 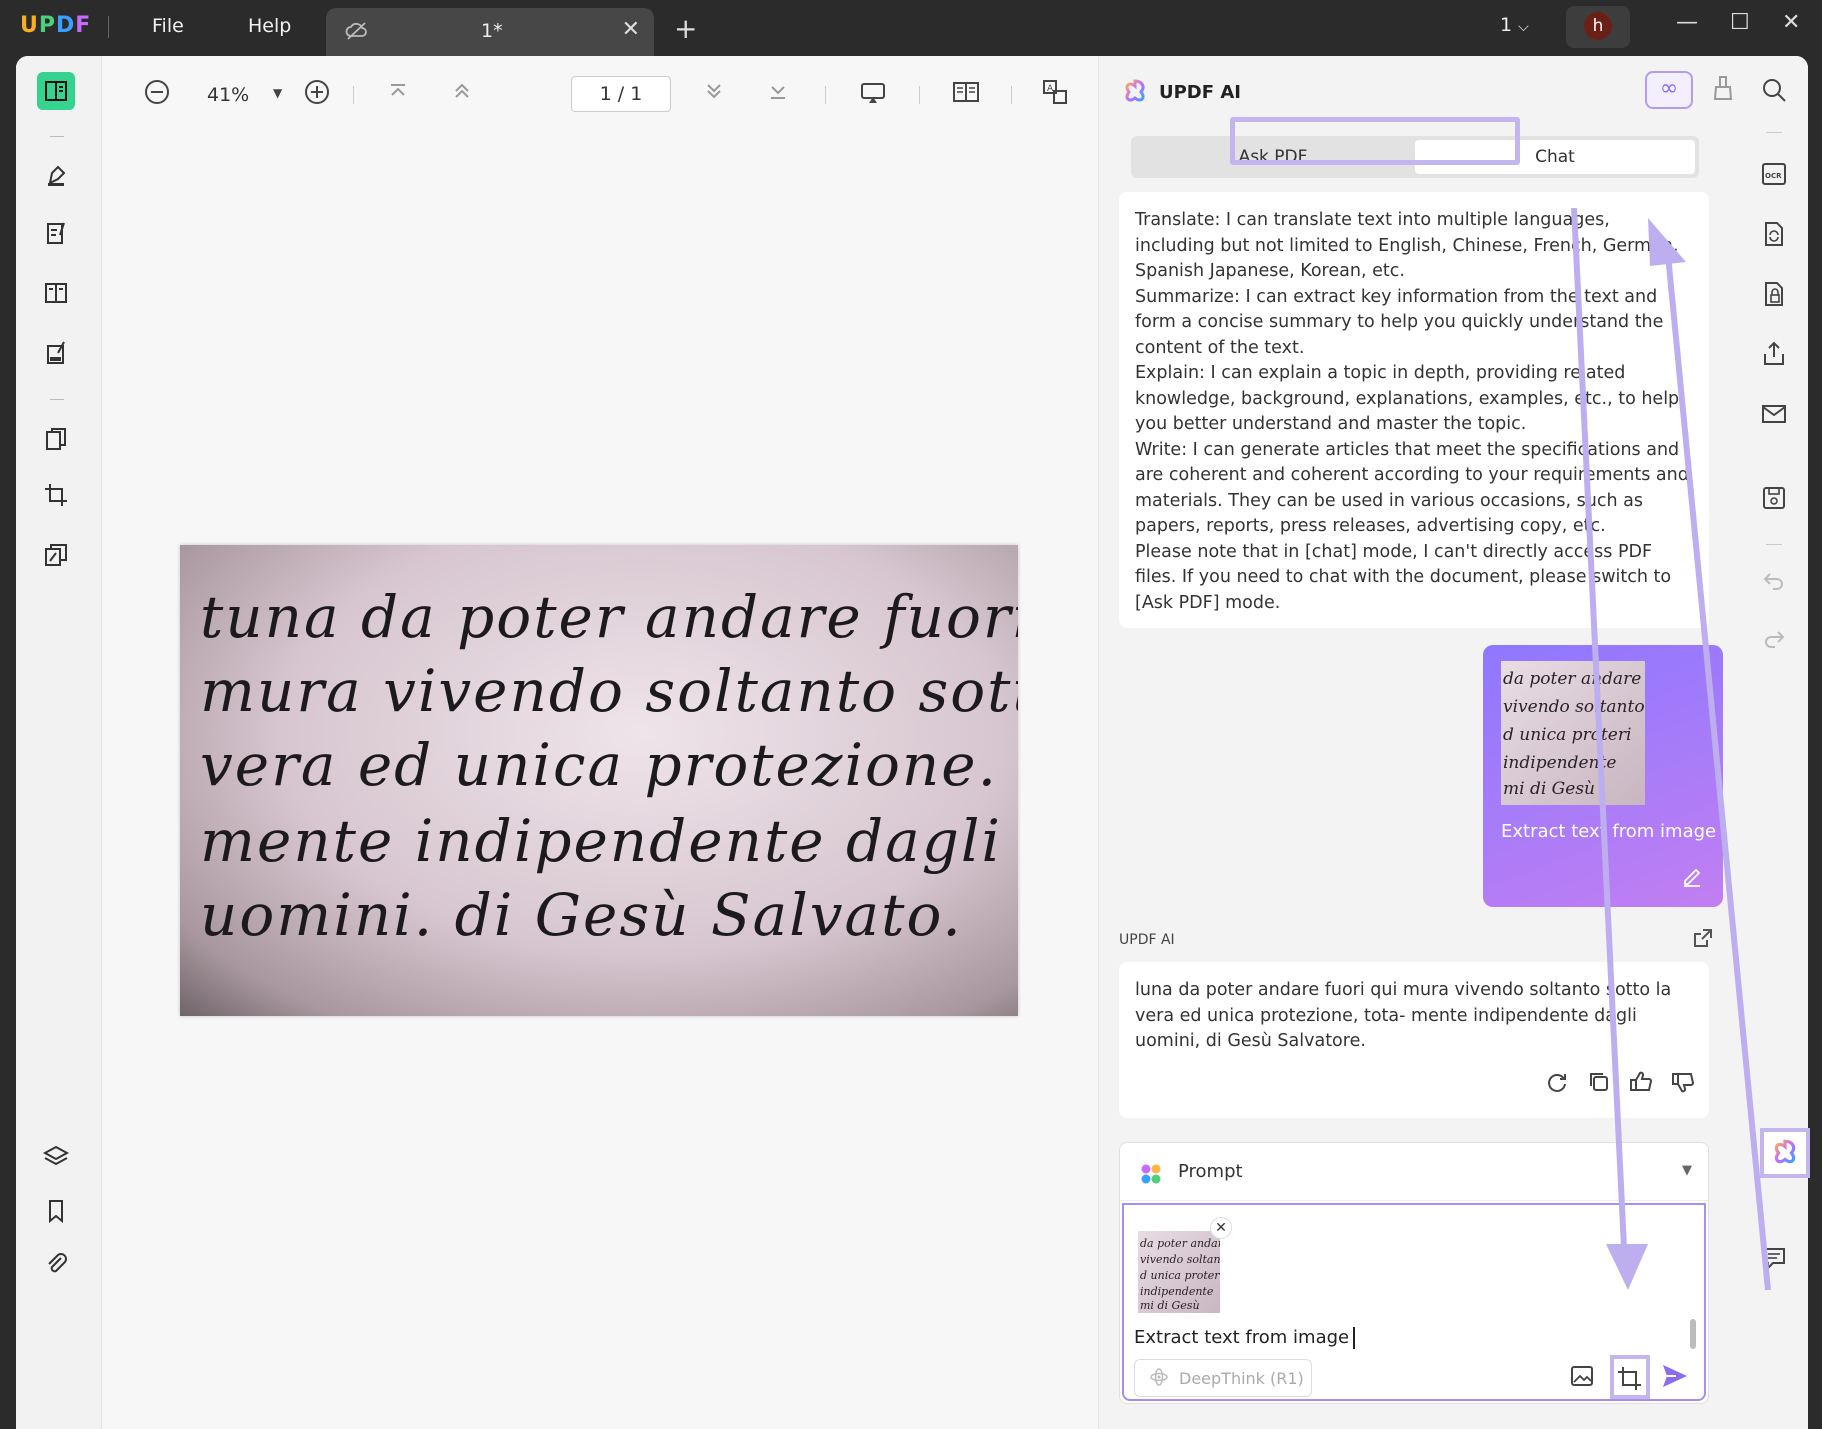 What do you see at coordinates (1774, 1258) in the screenshot?
I see `comments-icon` at bounding box center [1774, 1258].